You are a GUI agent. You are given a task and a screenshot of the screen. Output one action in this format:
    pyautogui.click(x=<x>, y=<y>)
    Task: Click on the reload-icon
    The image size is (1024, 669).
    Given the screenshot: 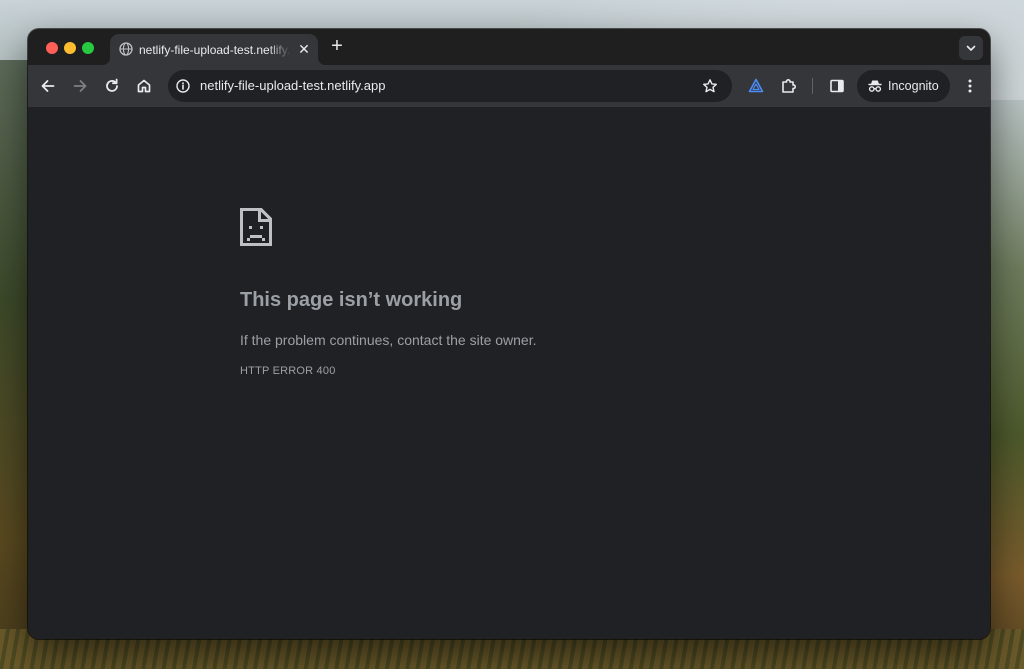 What is the action you would take?
    pyautogui.click(x=112, y=85)
    